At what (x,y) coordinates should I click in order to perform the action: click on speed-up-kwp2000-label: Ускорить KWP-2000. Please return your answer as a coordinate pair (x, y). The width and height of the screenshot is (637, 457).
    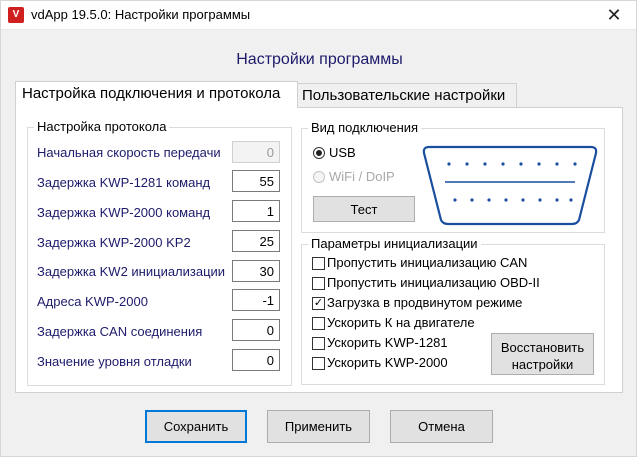
    Looking at the image, I should click on (387, 362).